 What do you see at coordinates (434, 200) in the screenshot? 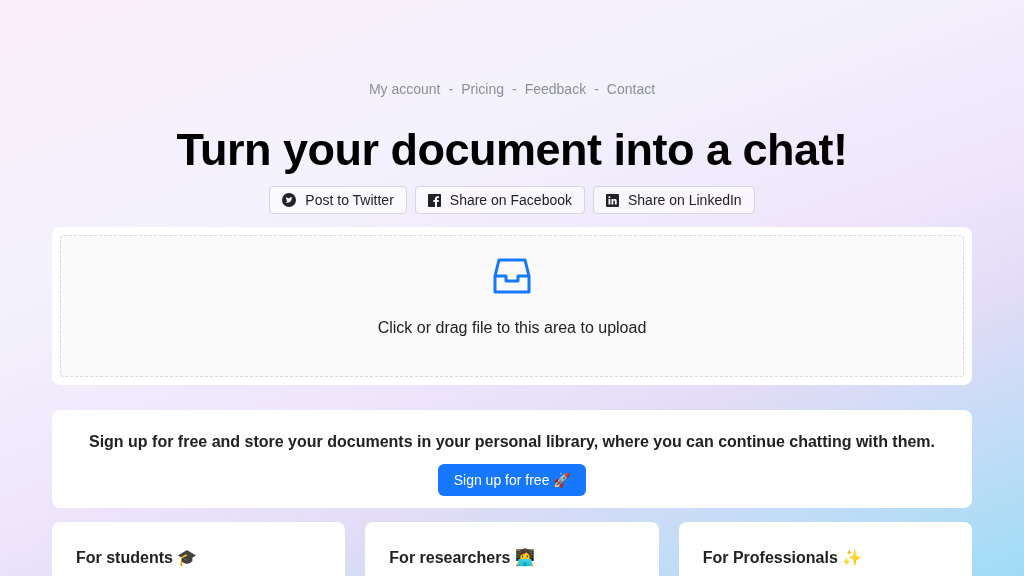
I see `facebook-icon` at bounding box center [434, 200].